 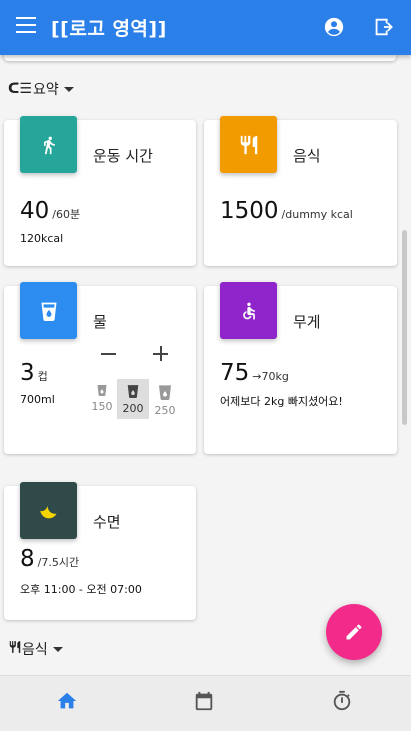 What do you see at coordinates (37, 399) in the screenshot?
I see `water-ml: 700ml` at bounding box center [37, 399].